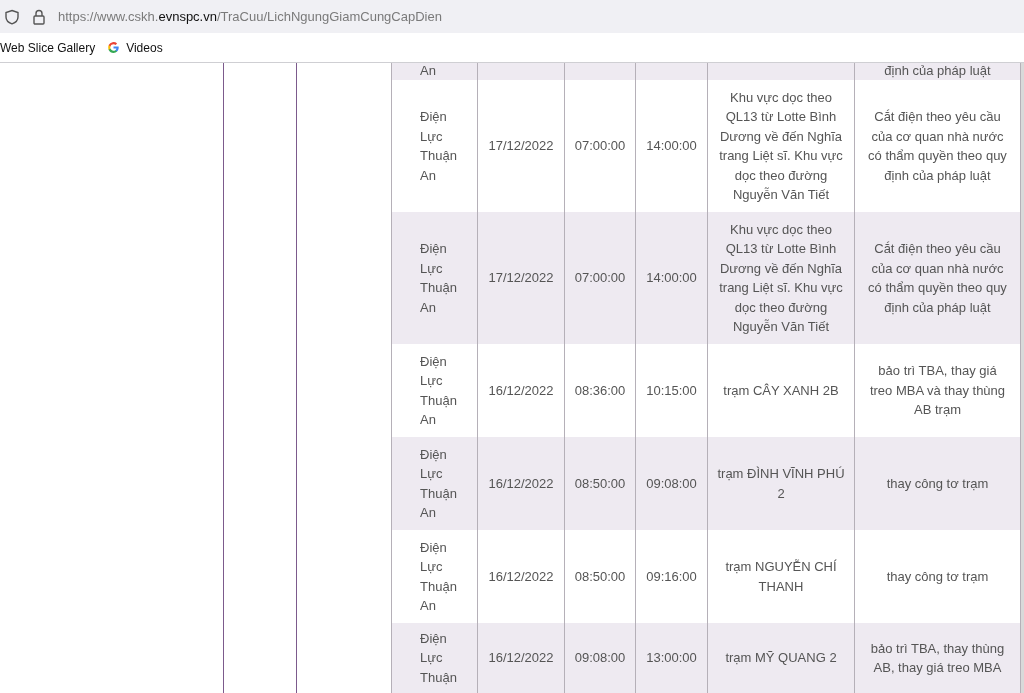 The width and height of the screenshot is (1024, 693). I want to click on google-icon, so click(114, 47).